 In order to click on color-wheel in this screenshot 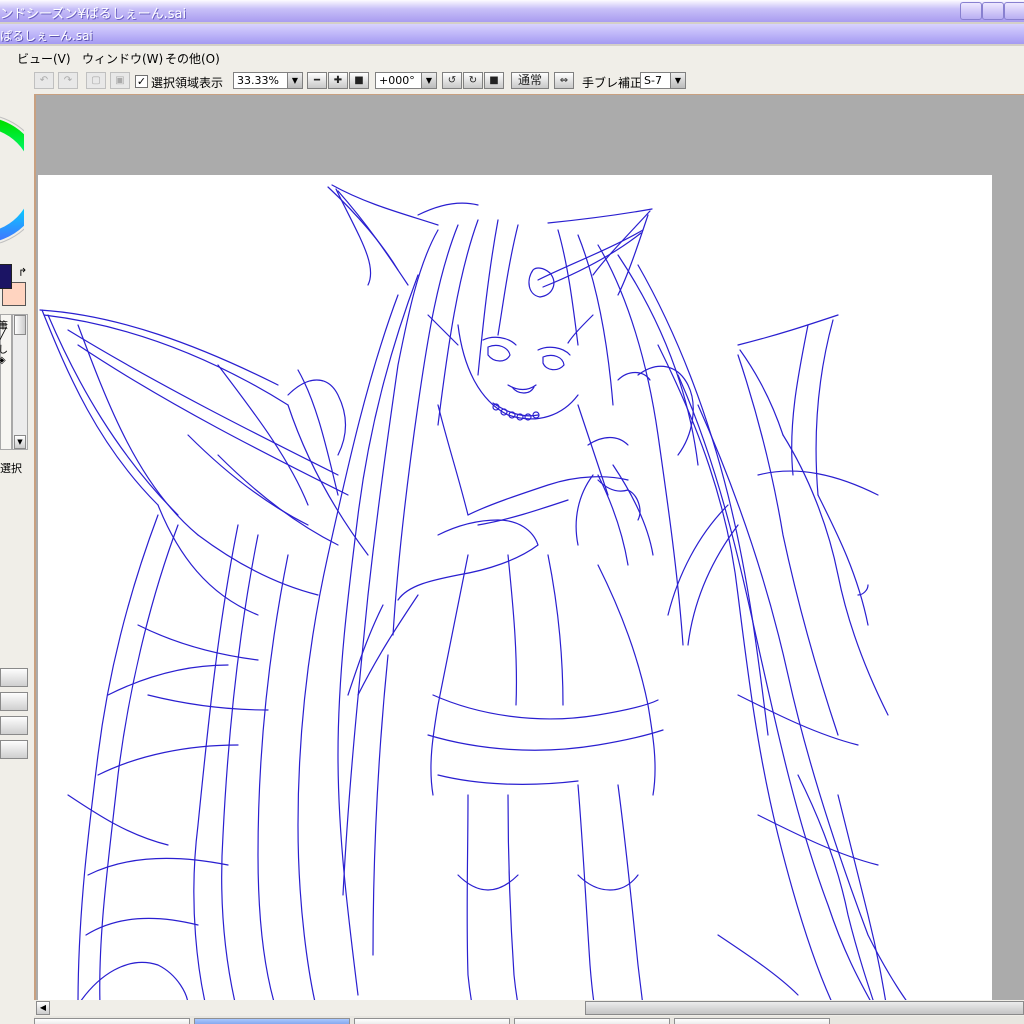, I will do `click(12, 180)`.